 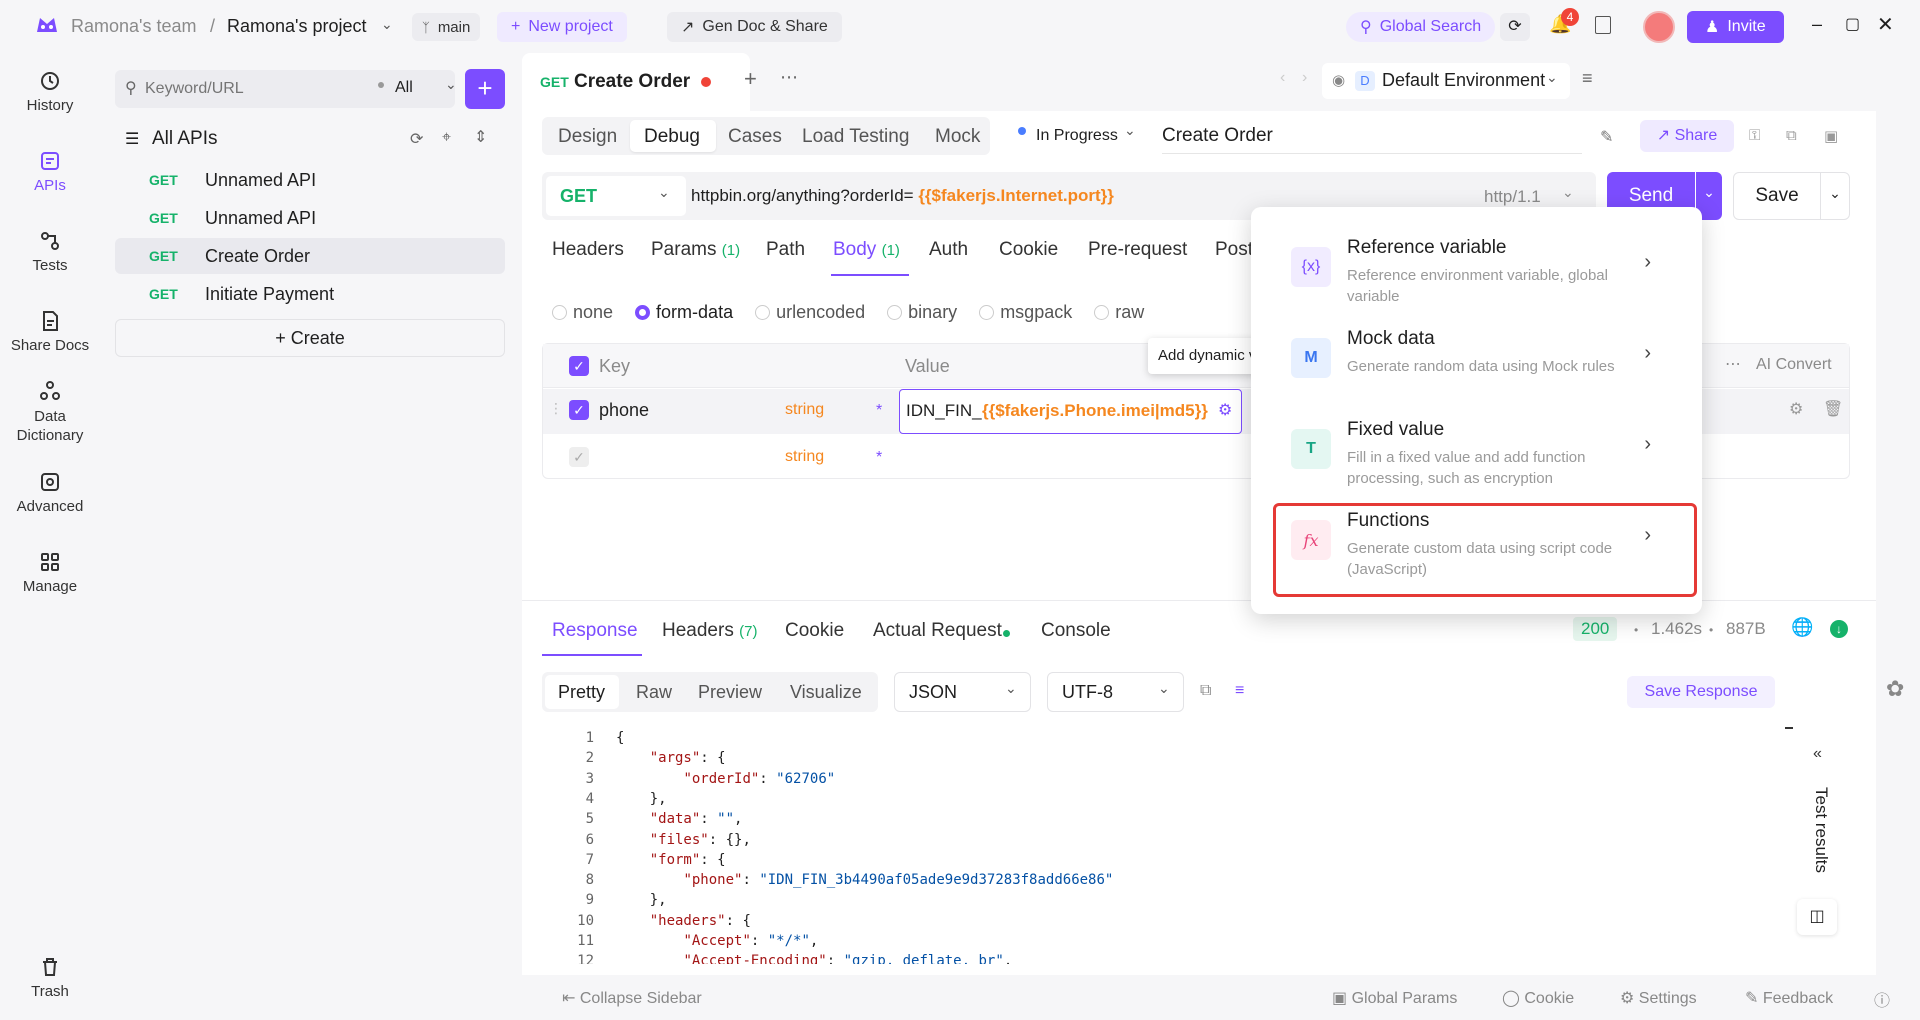 What do you see at coordinates (1587, 78) in the screenshot?
I see `menu-icon: ≡` at bounding box center [1587, 78].